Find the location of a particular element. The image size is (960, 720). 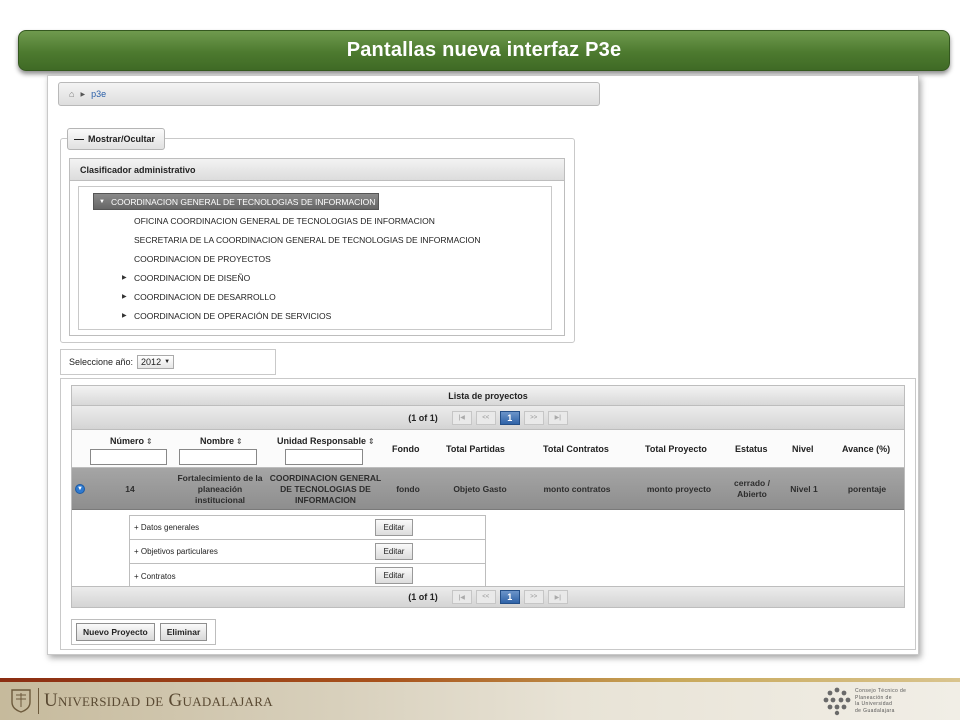

detail-row: + Contratos Editar is located at coordinates (307, 576).